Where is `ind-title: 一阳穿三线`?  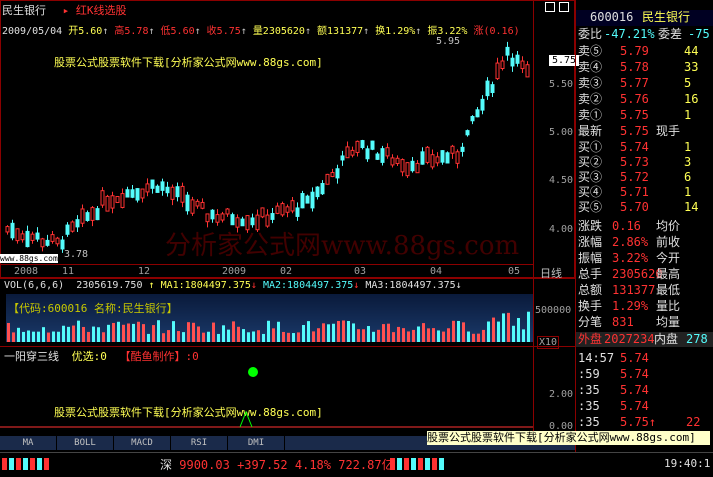
ind-title: 一阳穿三线 is located at coordinates (31, 356).